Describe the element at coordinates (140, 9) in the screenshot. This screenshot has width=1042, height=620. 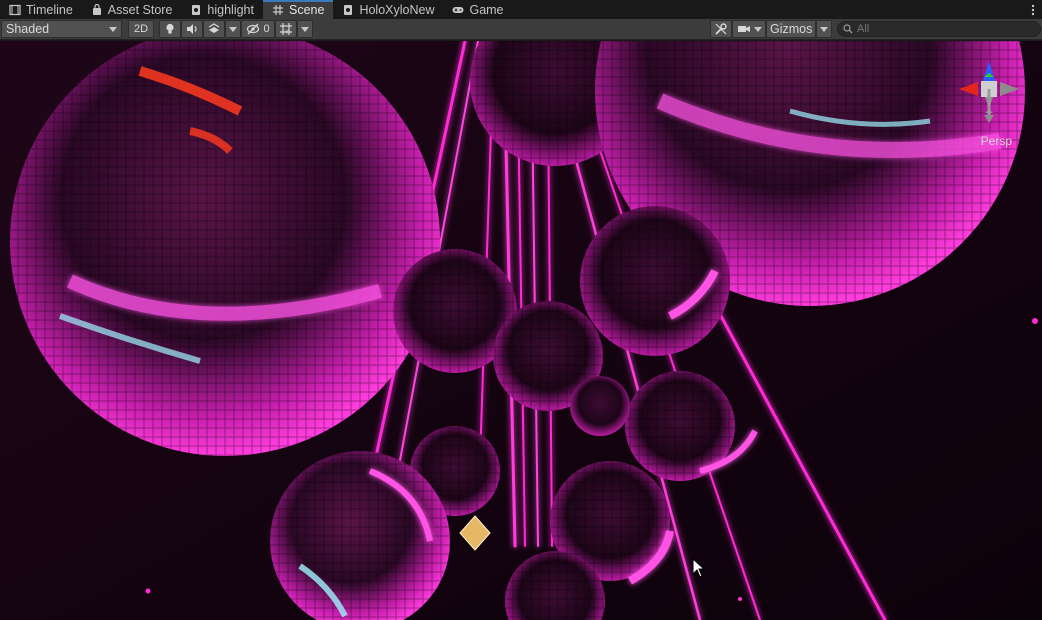
I see `tab-label: Asset Store` at that location.